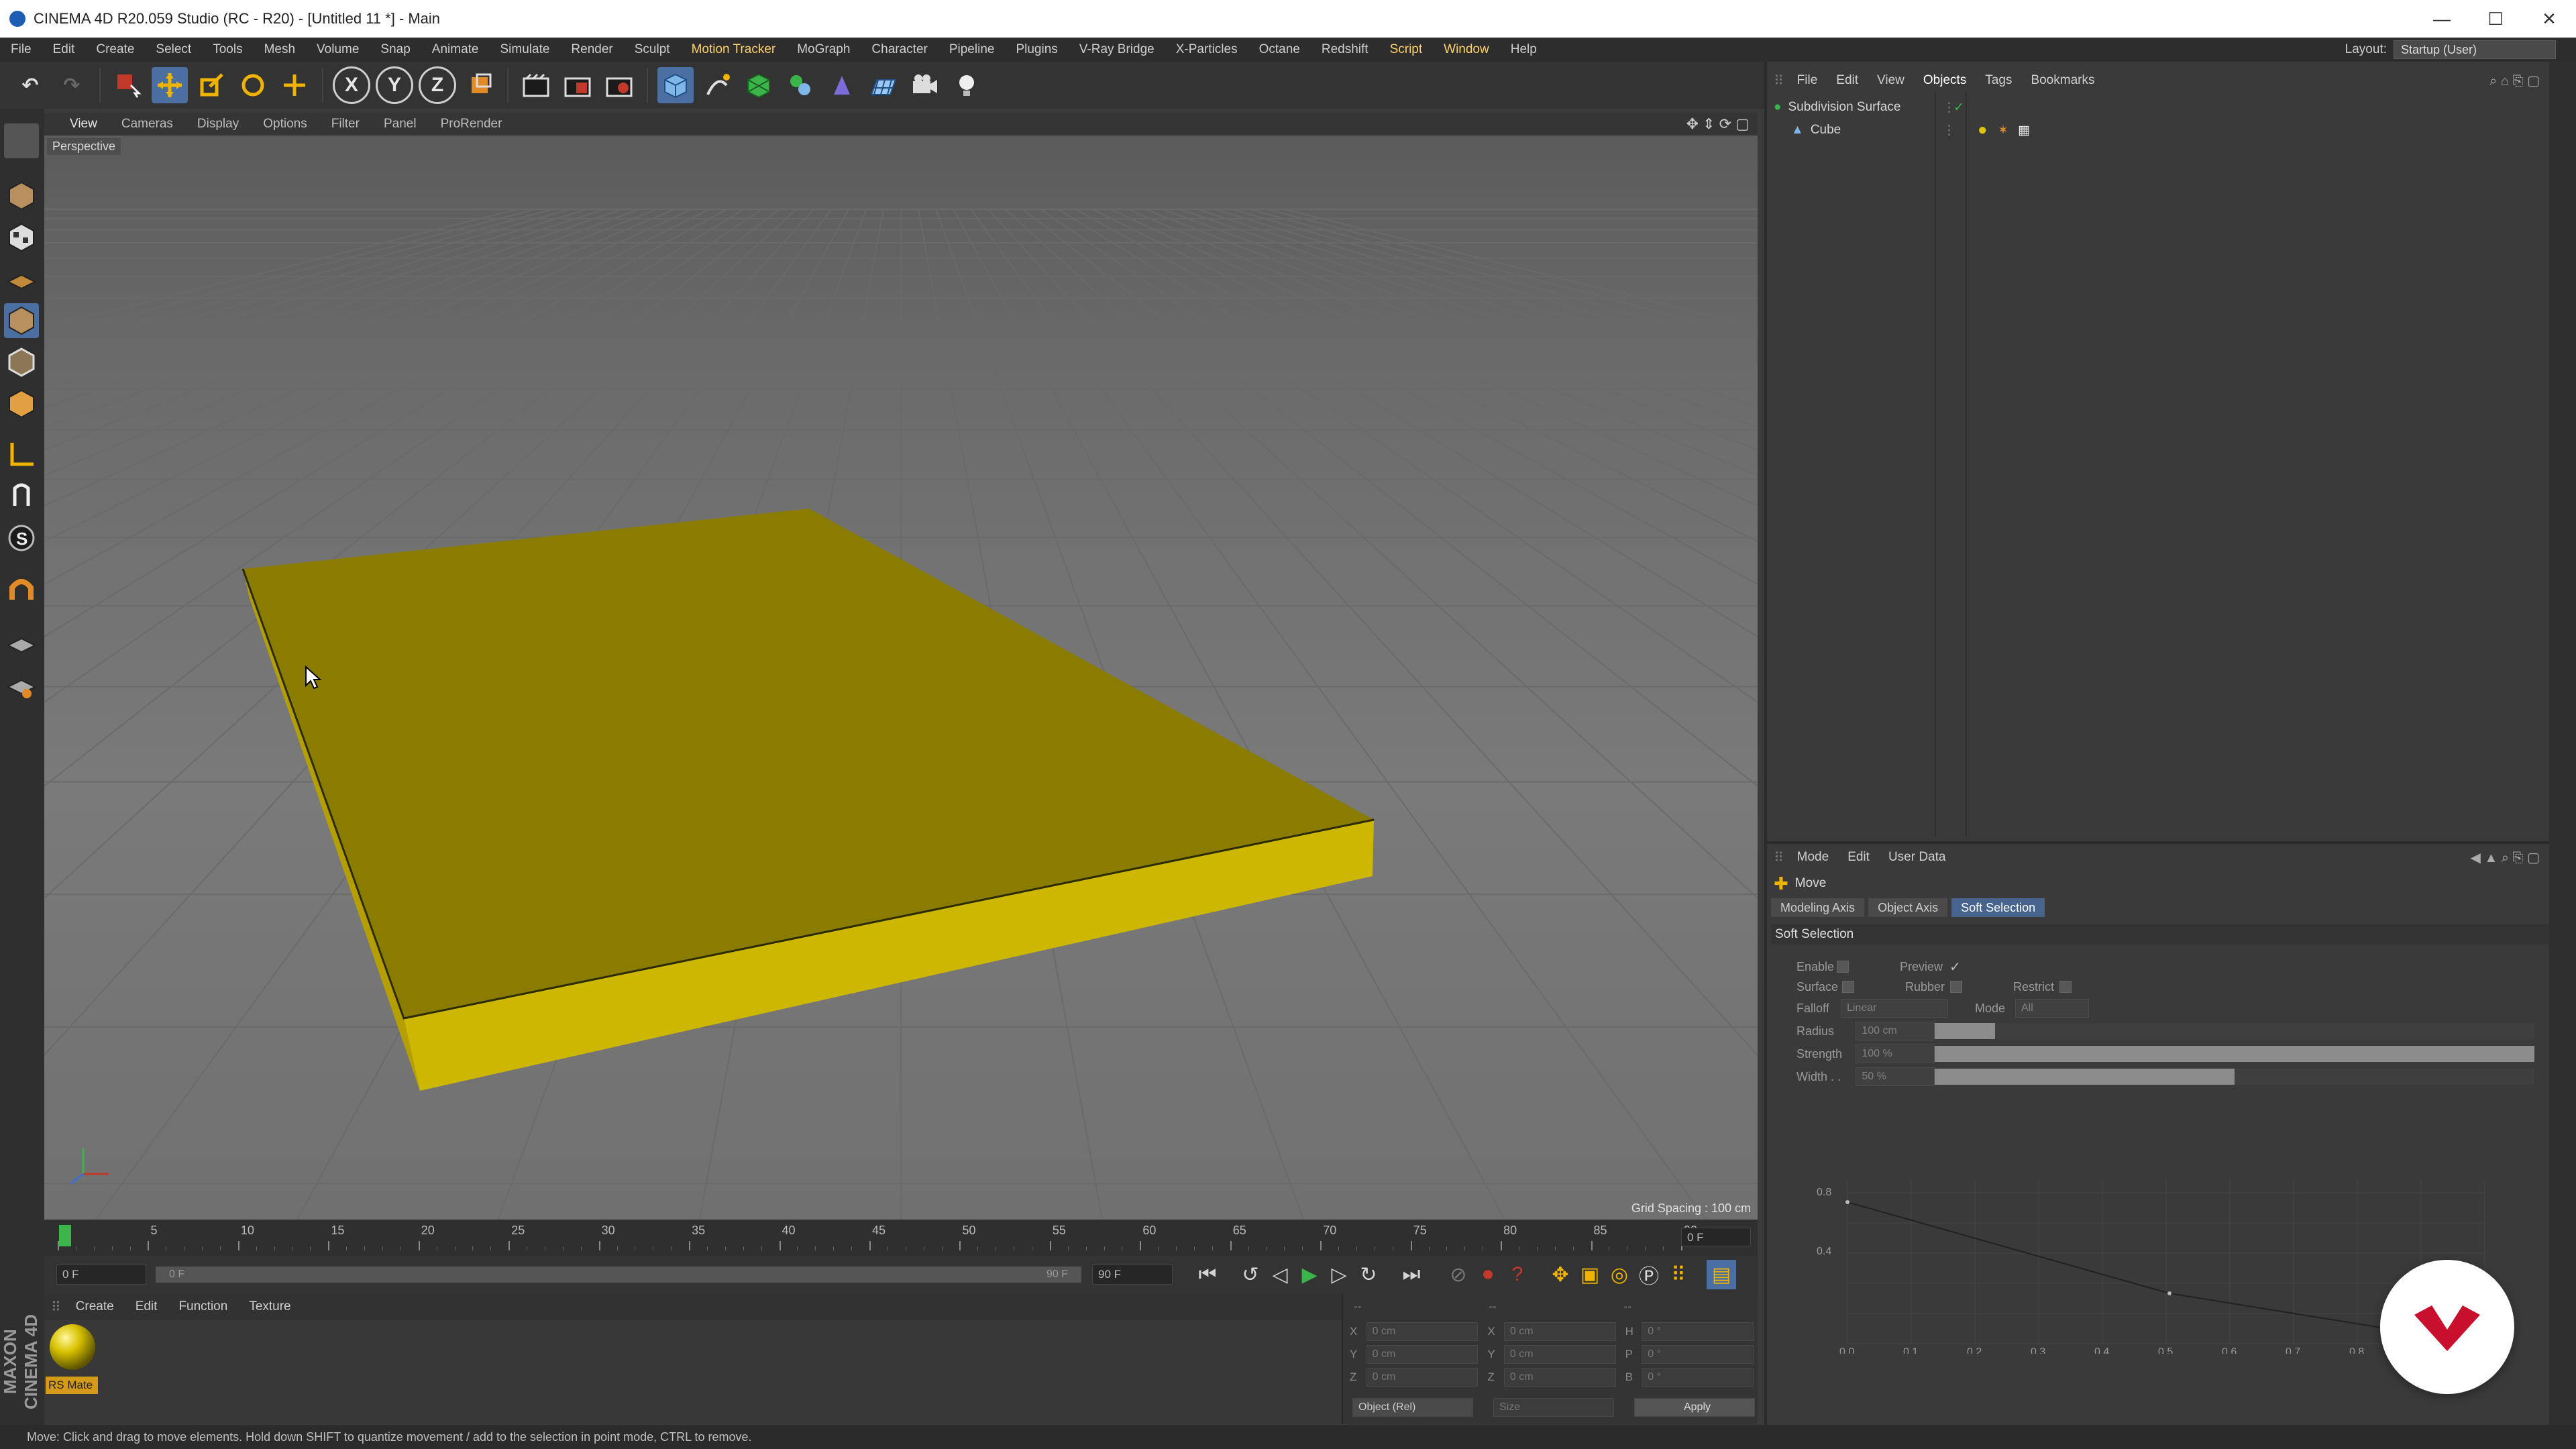 This screenshot has width=2576, height=1449. What do you see at coordinates (2475, 49) in the screenshot?
I see `layout-dropdown: Startup (User)` at bounding box center [2475, 49].